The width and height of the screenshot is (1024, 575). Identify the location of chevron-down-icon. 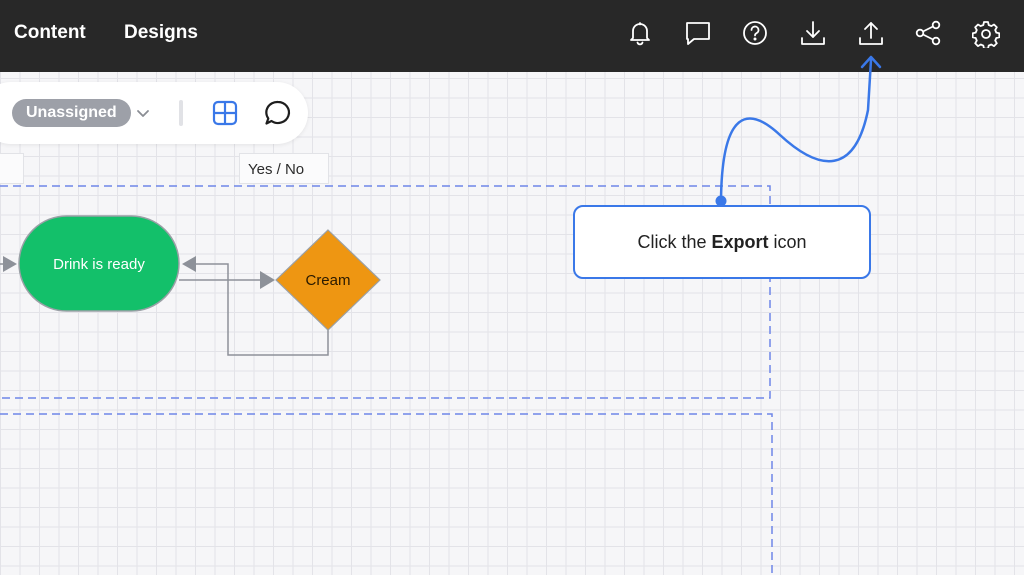
(143, 113).